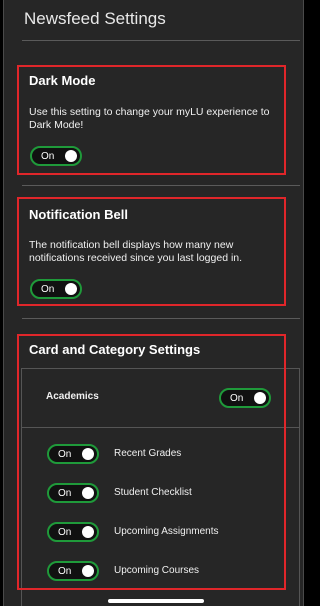 This screenshot has height=606, width=320. Describe the element at coordinates (56, 156) in the screenshot. I see `dark-mode-toggle: On` at that location.